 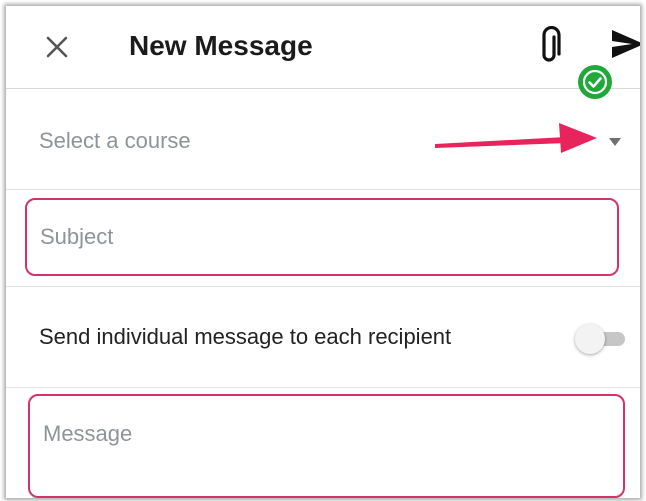 What do you see at coordinates (115, 140) in the screenshot?
I see `course-select-label: Select a course` at bounding box center [115, 140].